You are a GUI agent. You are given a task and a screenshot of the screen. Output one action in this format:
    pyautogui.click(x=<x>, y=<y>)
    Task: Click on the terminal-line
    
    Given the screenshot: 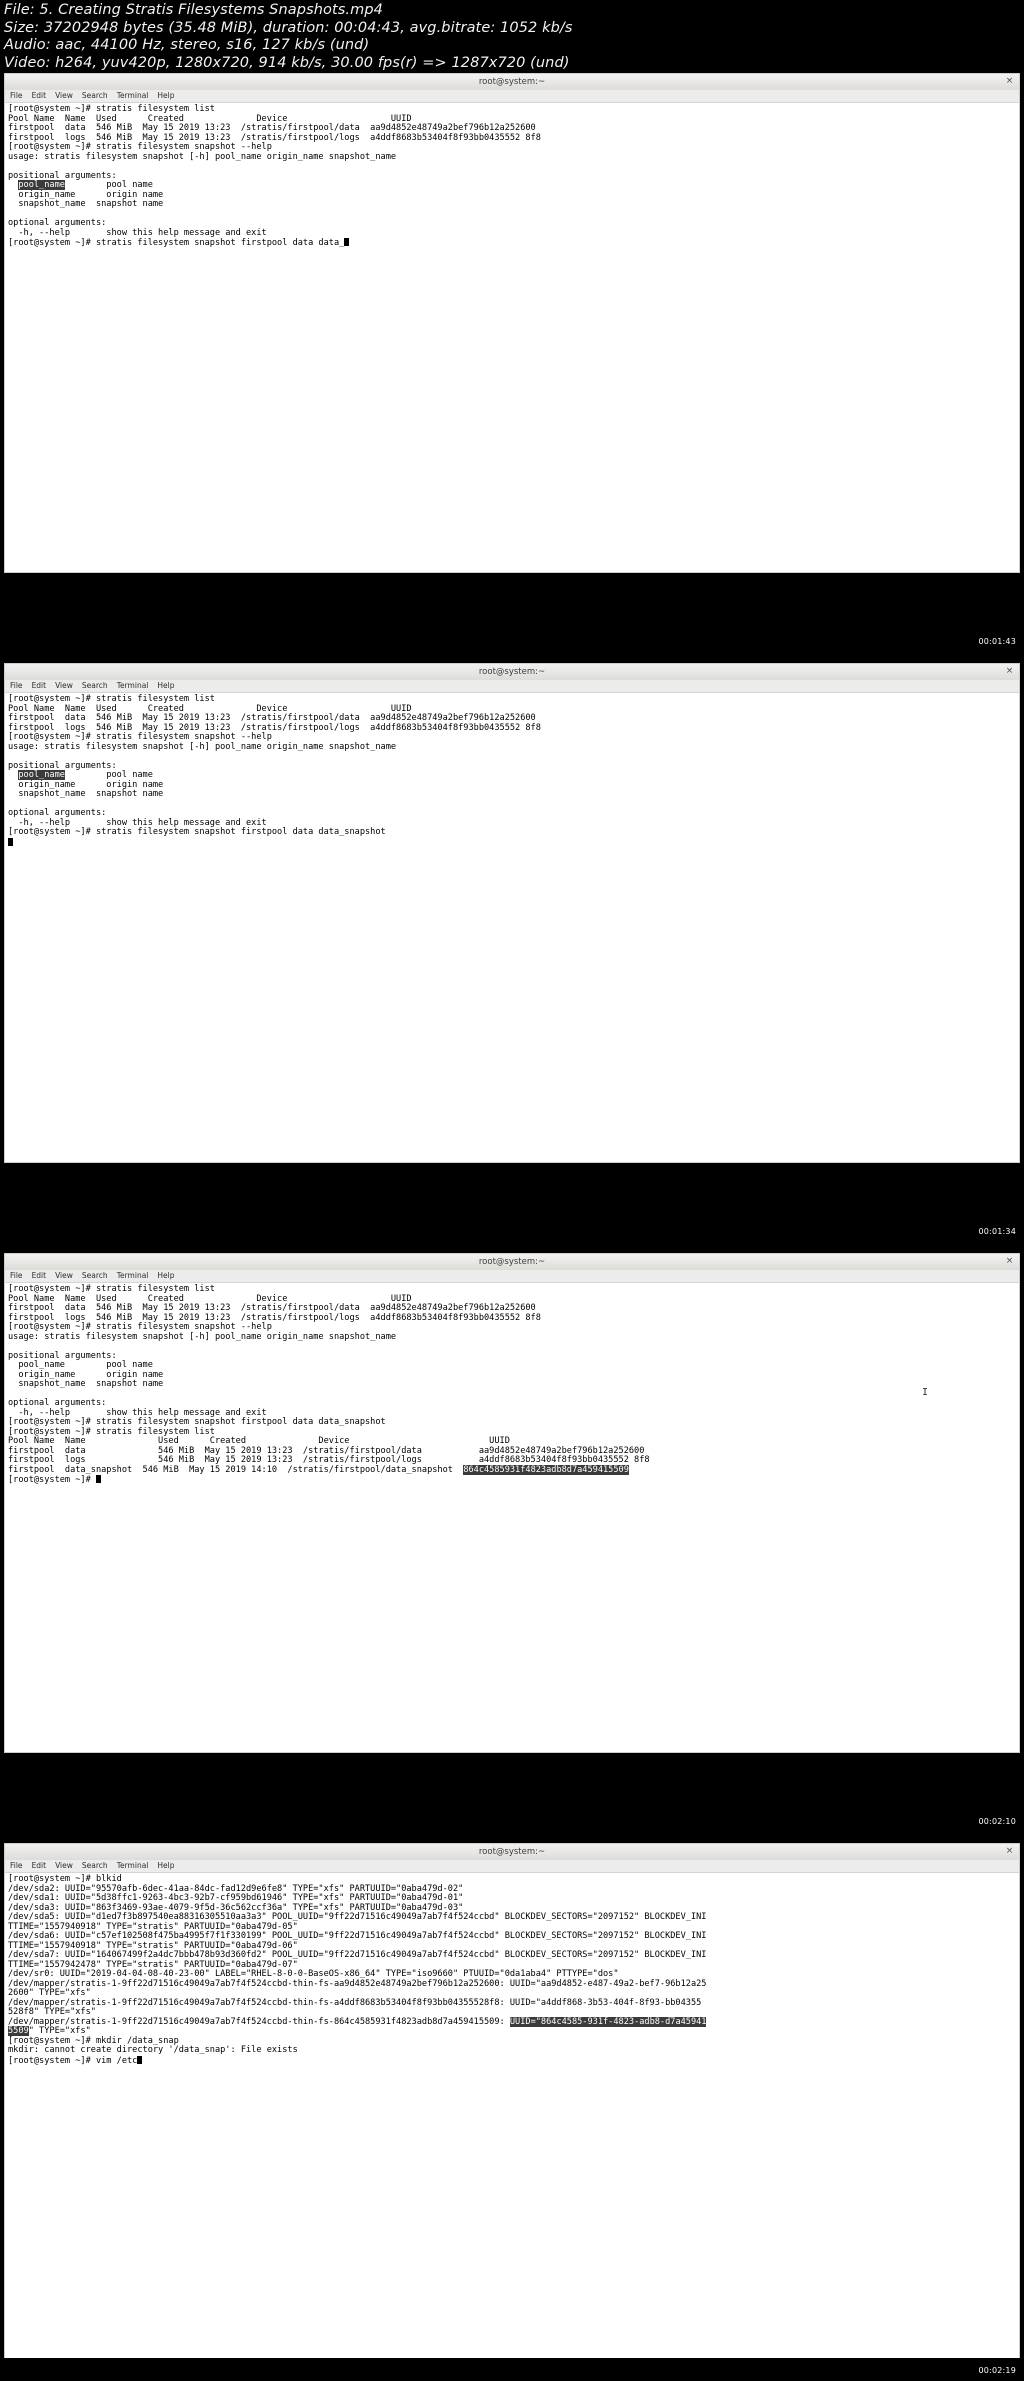 What is the action you would take?
    pyautogui.click(x=513, y=843)
    